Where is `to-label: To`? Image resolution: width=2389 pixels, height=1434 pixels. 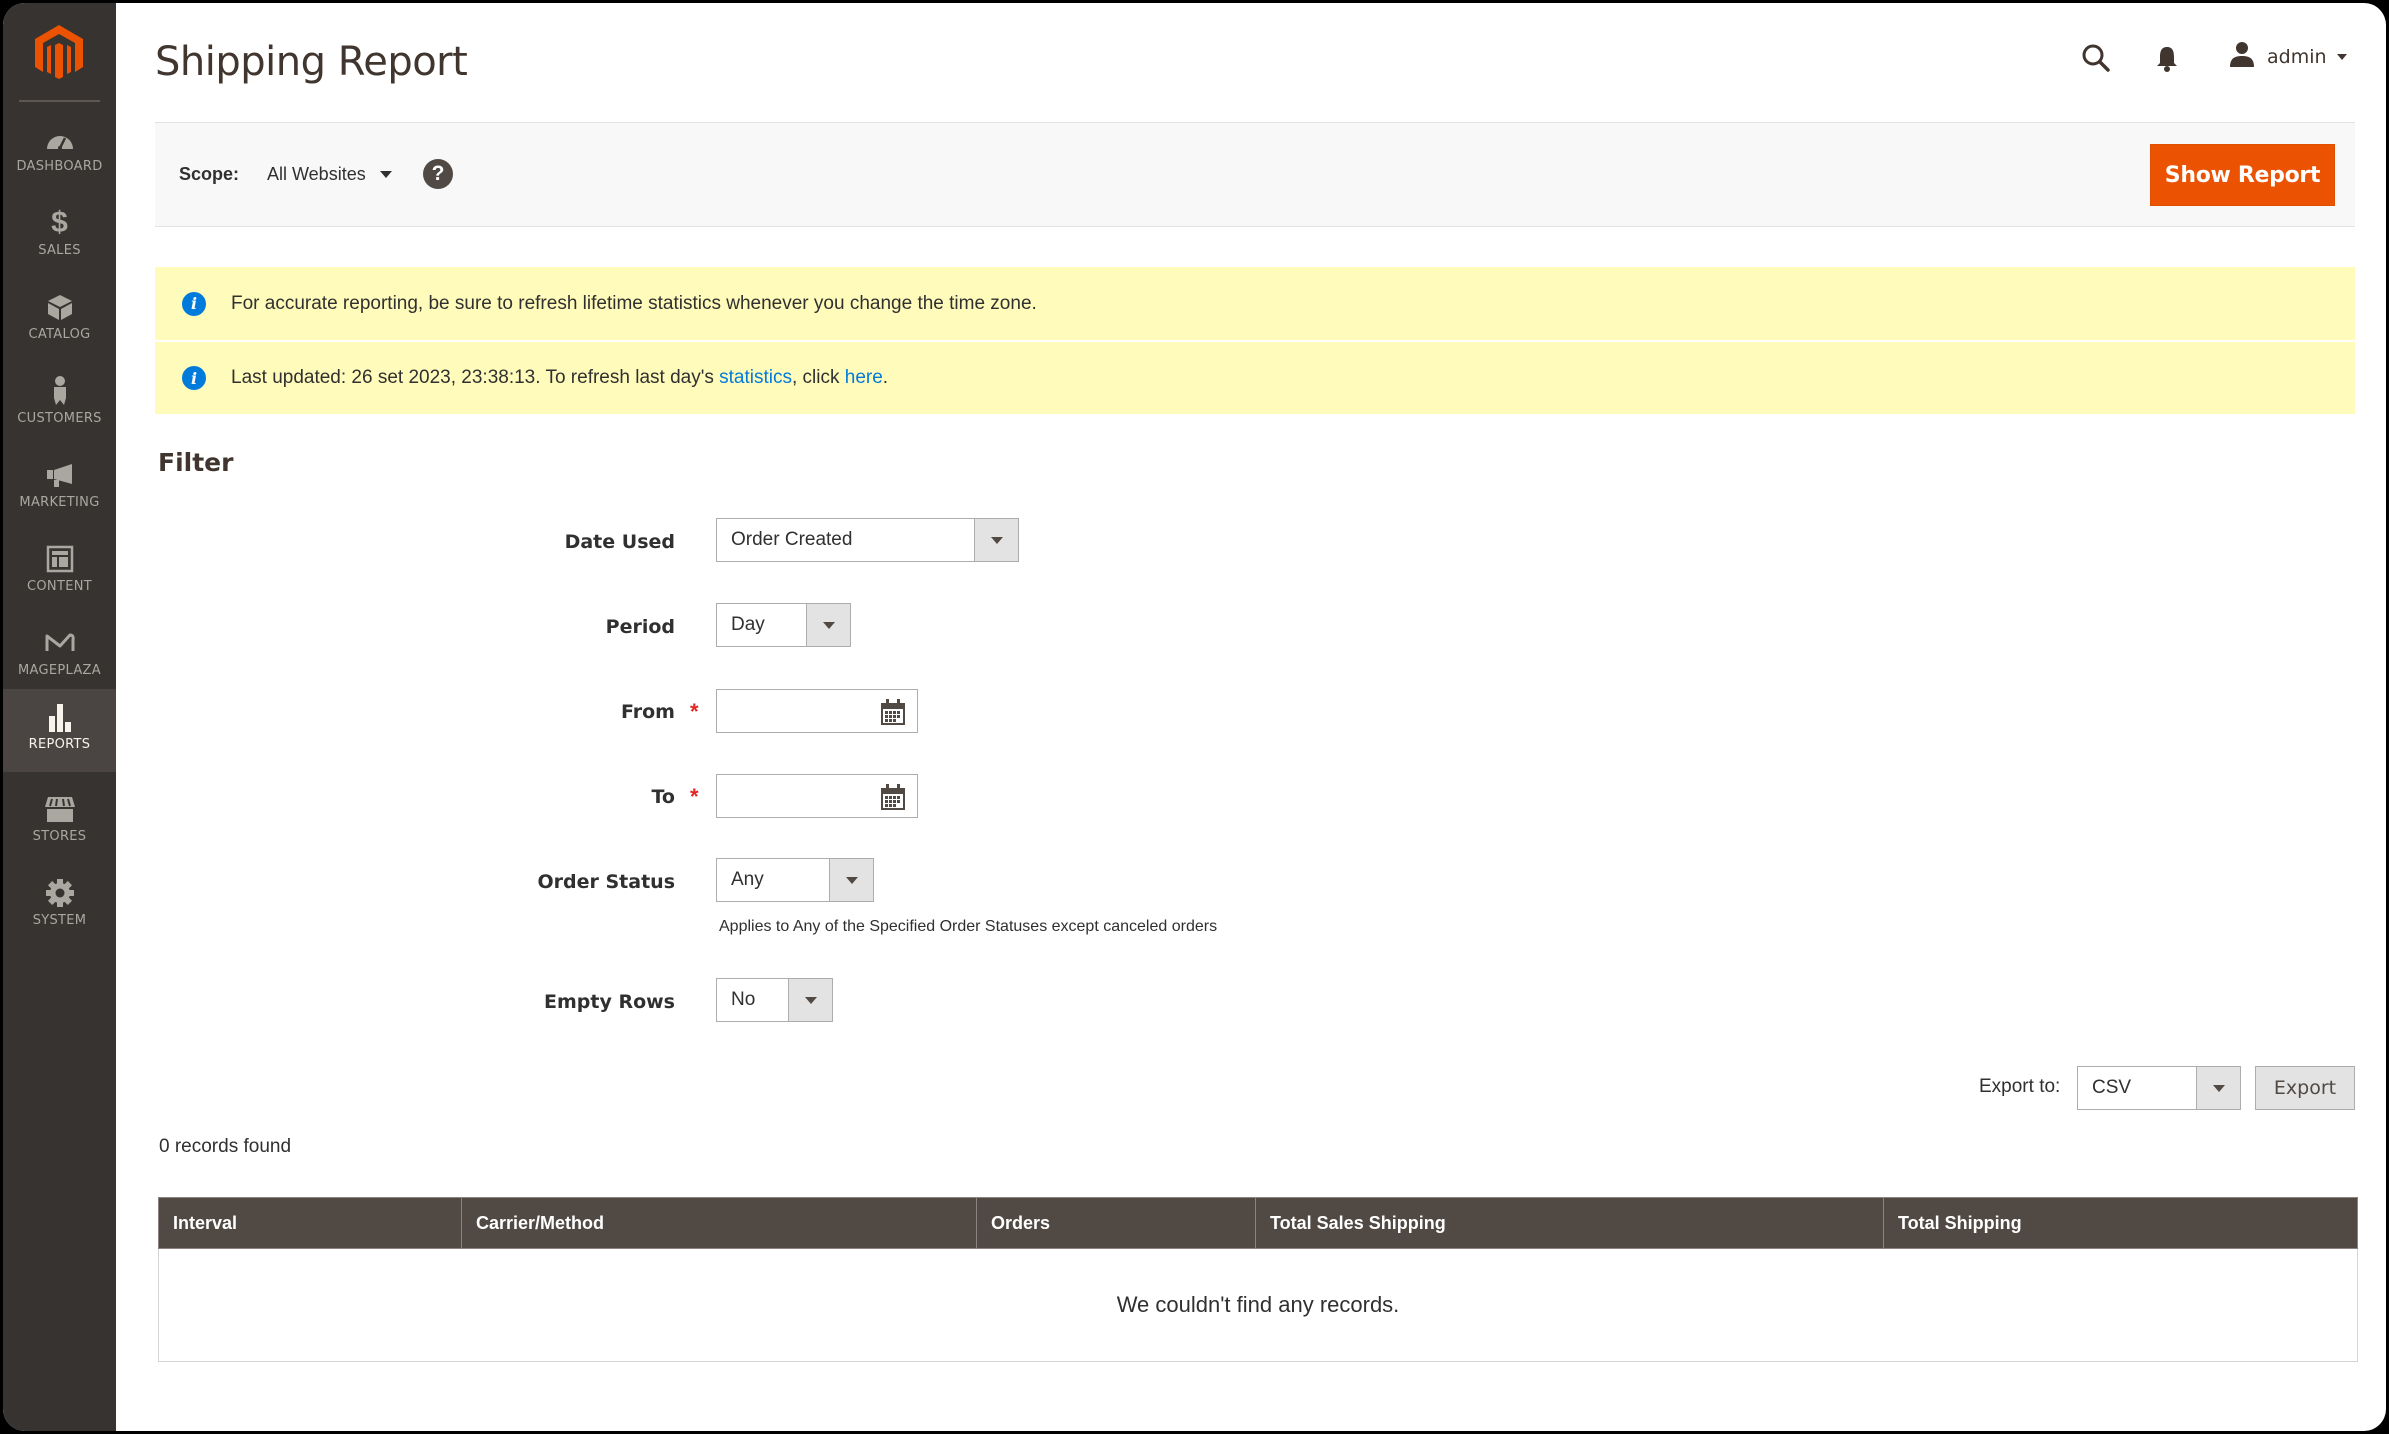
to-label: To is located at coordinates (663, 797).